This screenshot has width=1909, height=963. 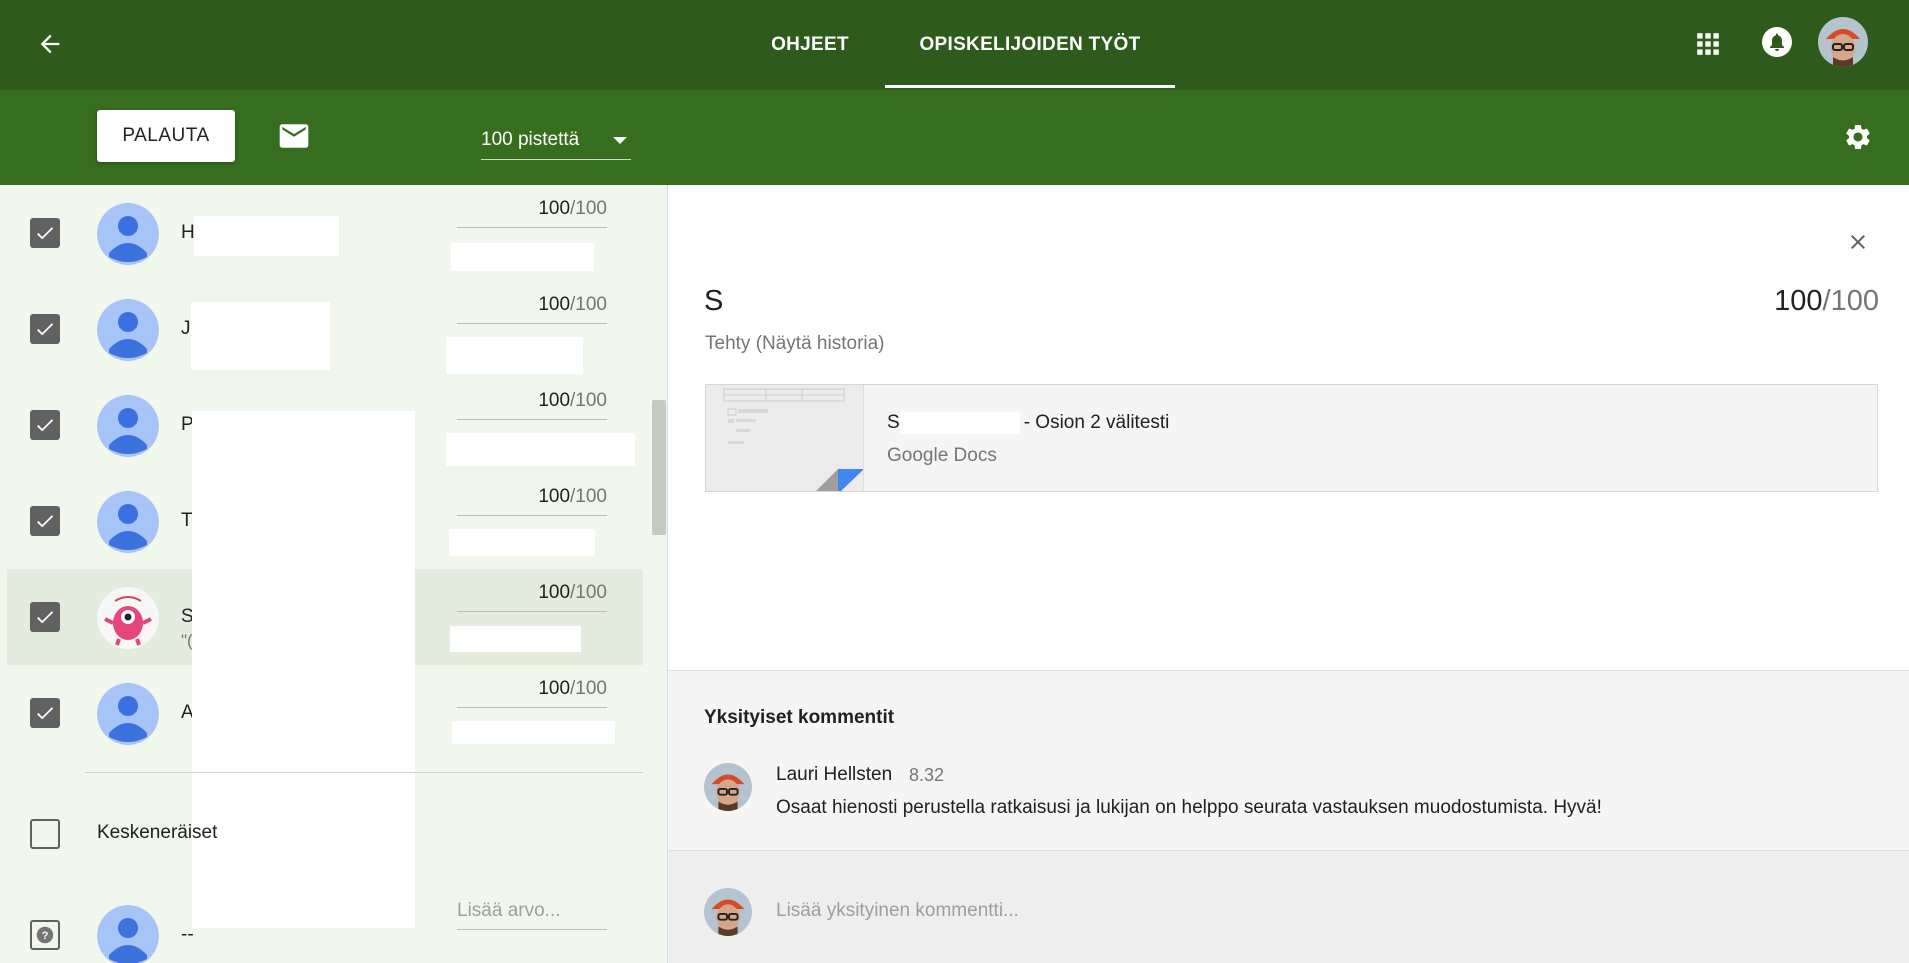 I want to click on checkbox-unchecked: ?, so click(x=45, y=935).